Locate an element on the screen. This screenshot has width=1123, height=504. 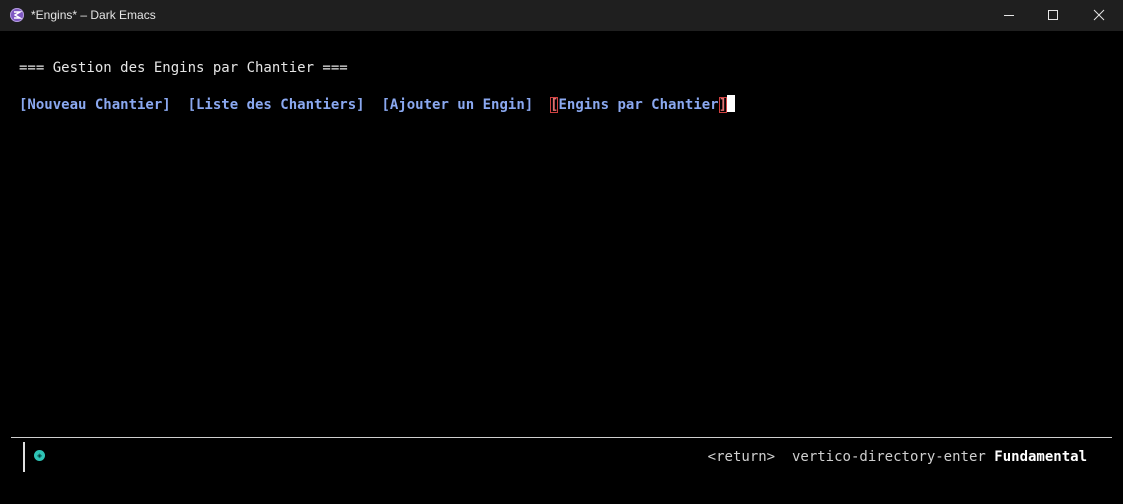
maximize-button is located at coordinates (1053, 15).